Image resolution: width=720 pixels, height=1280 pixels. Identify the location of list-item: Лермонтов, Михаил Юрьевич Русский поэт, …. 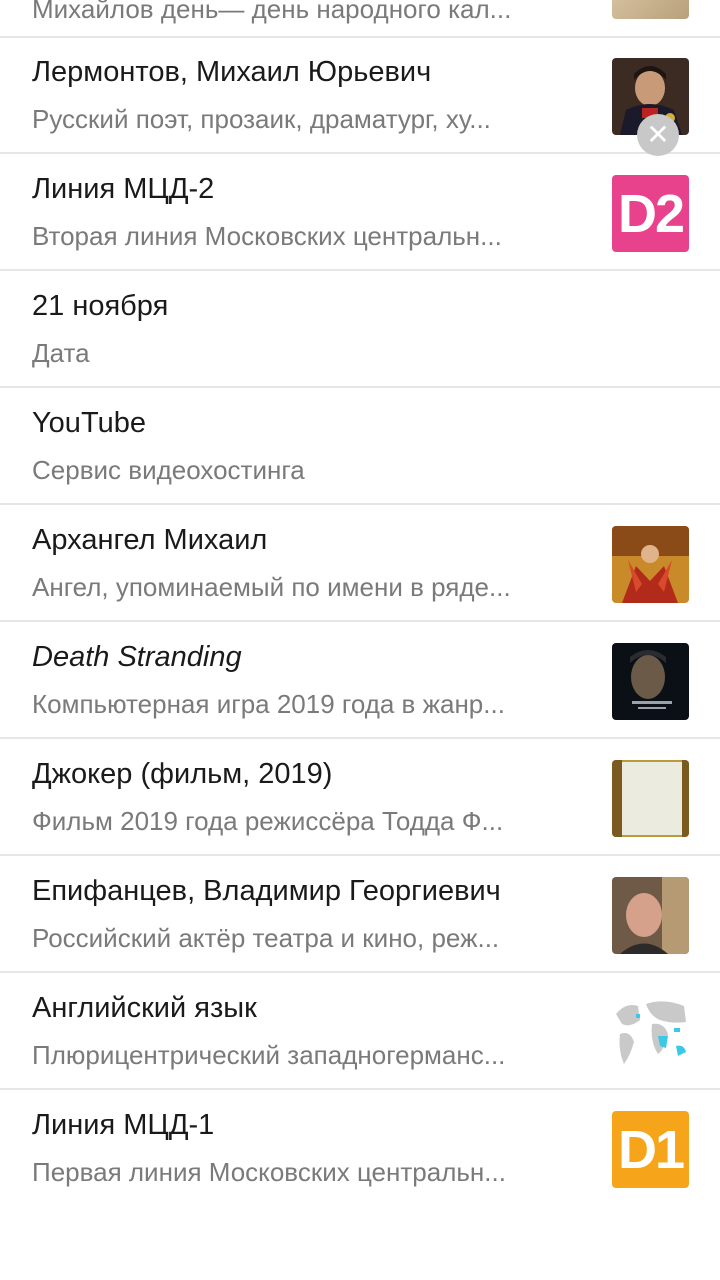
(360, 96).